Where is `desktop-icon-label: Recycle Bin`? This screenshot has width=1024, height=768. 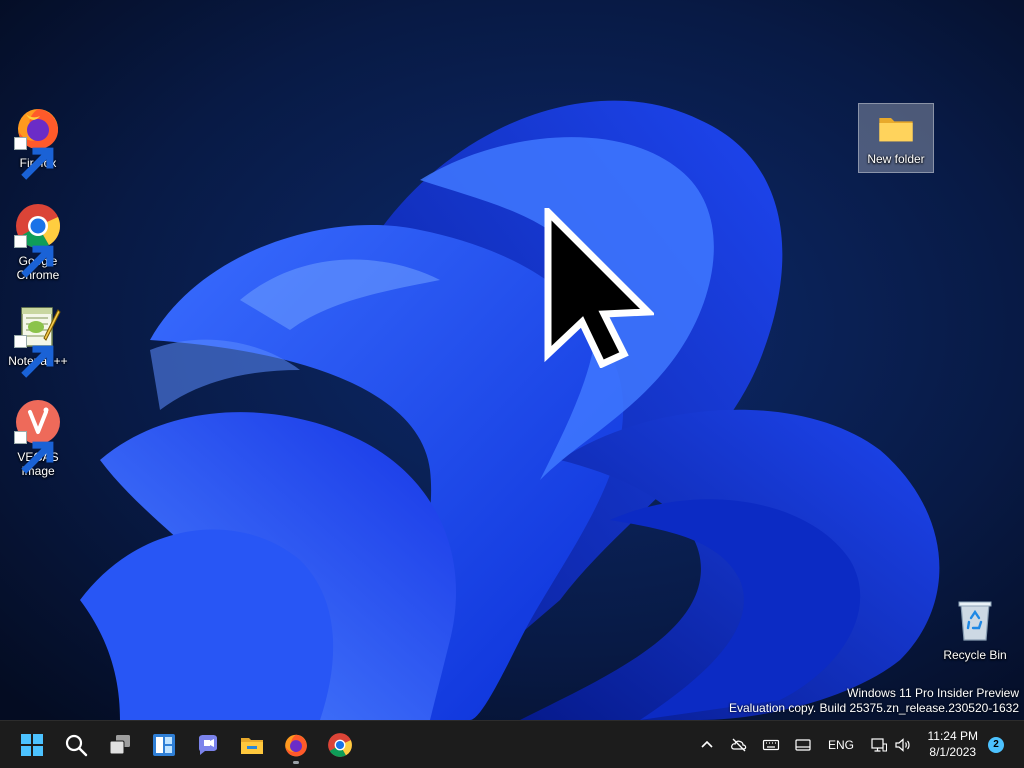
desktop-icon-label: Recycle Bin is located at coordinates (975, 655).